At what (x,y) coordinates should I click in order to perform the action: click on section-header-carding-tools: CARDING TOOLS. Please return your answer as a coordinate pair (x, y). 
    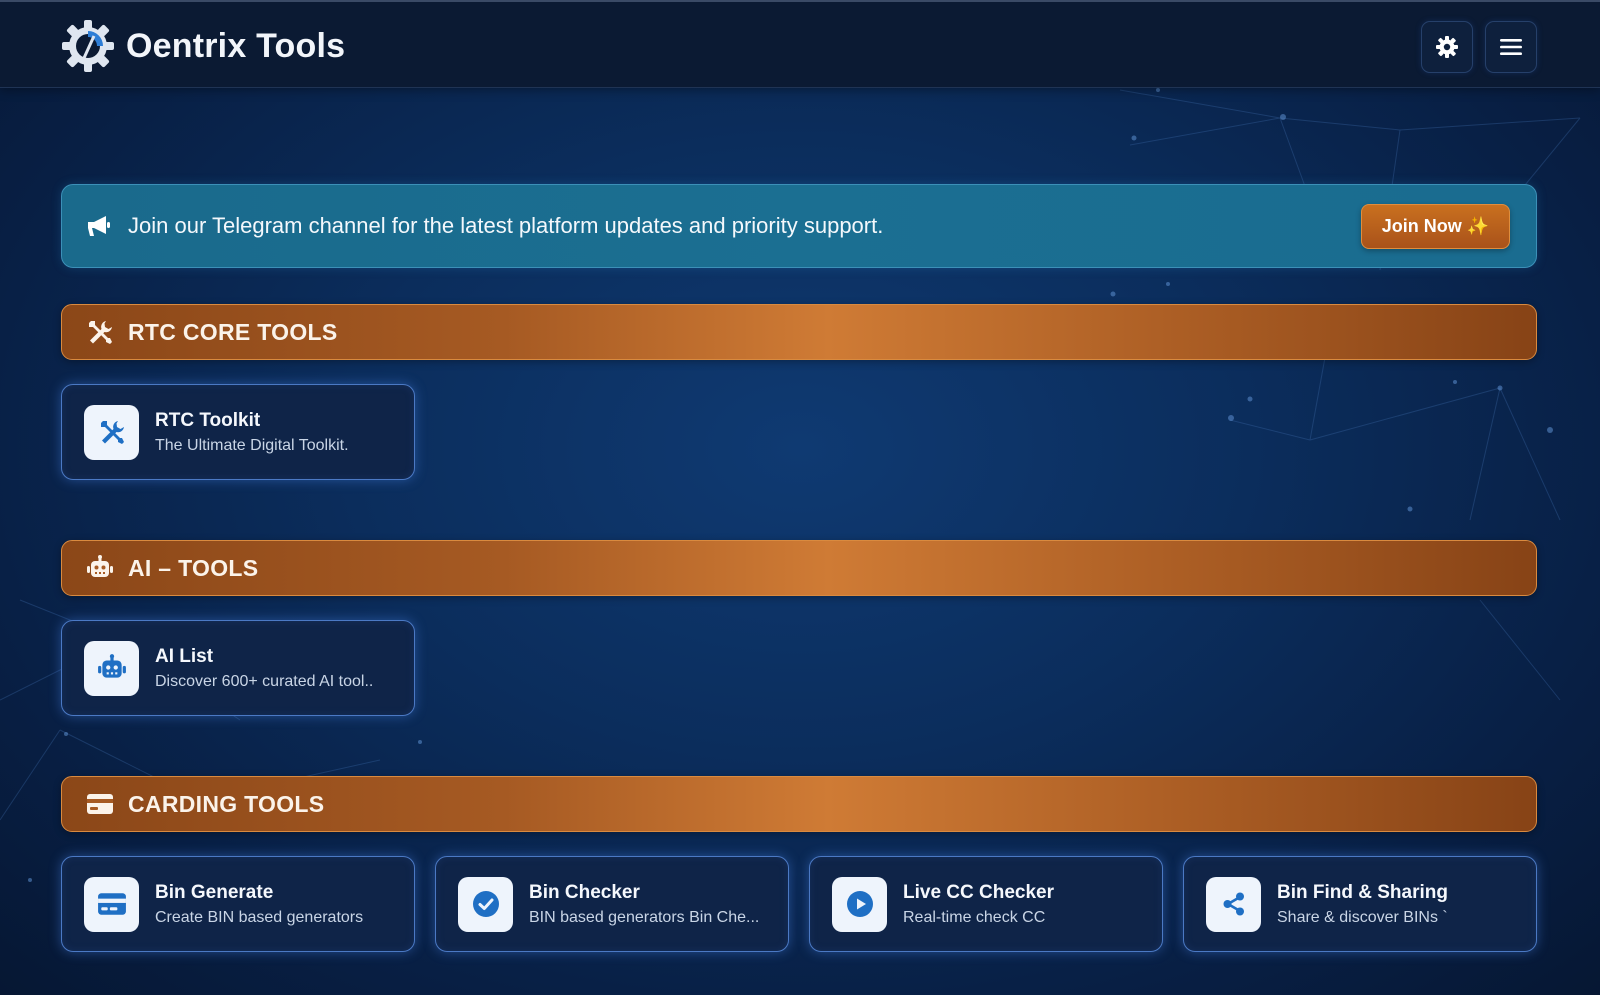
    Looking at the image, I should click on (799, 804).